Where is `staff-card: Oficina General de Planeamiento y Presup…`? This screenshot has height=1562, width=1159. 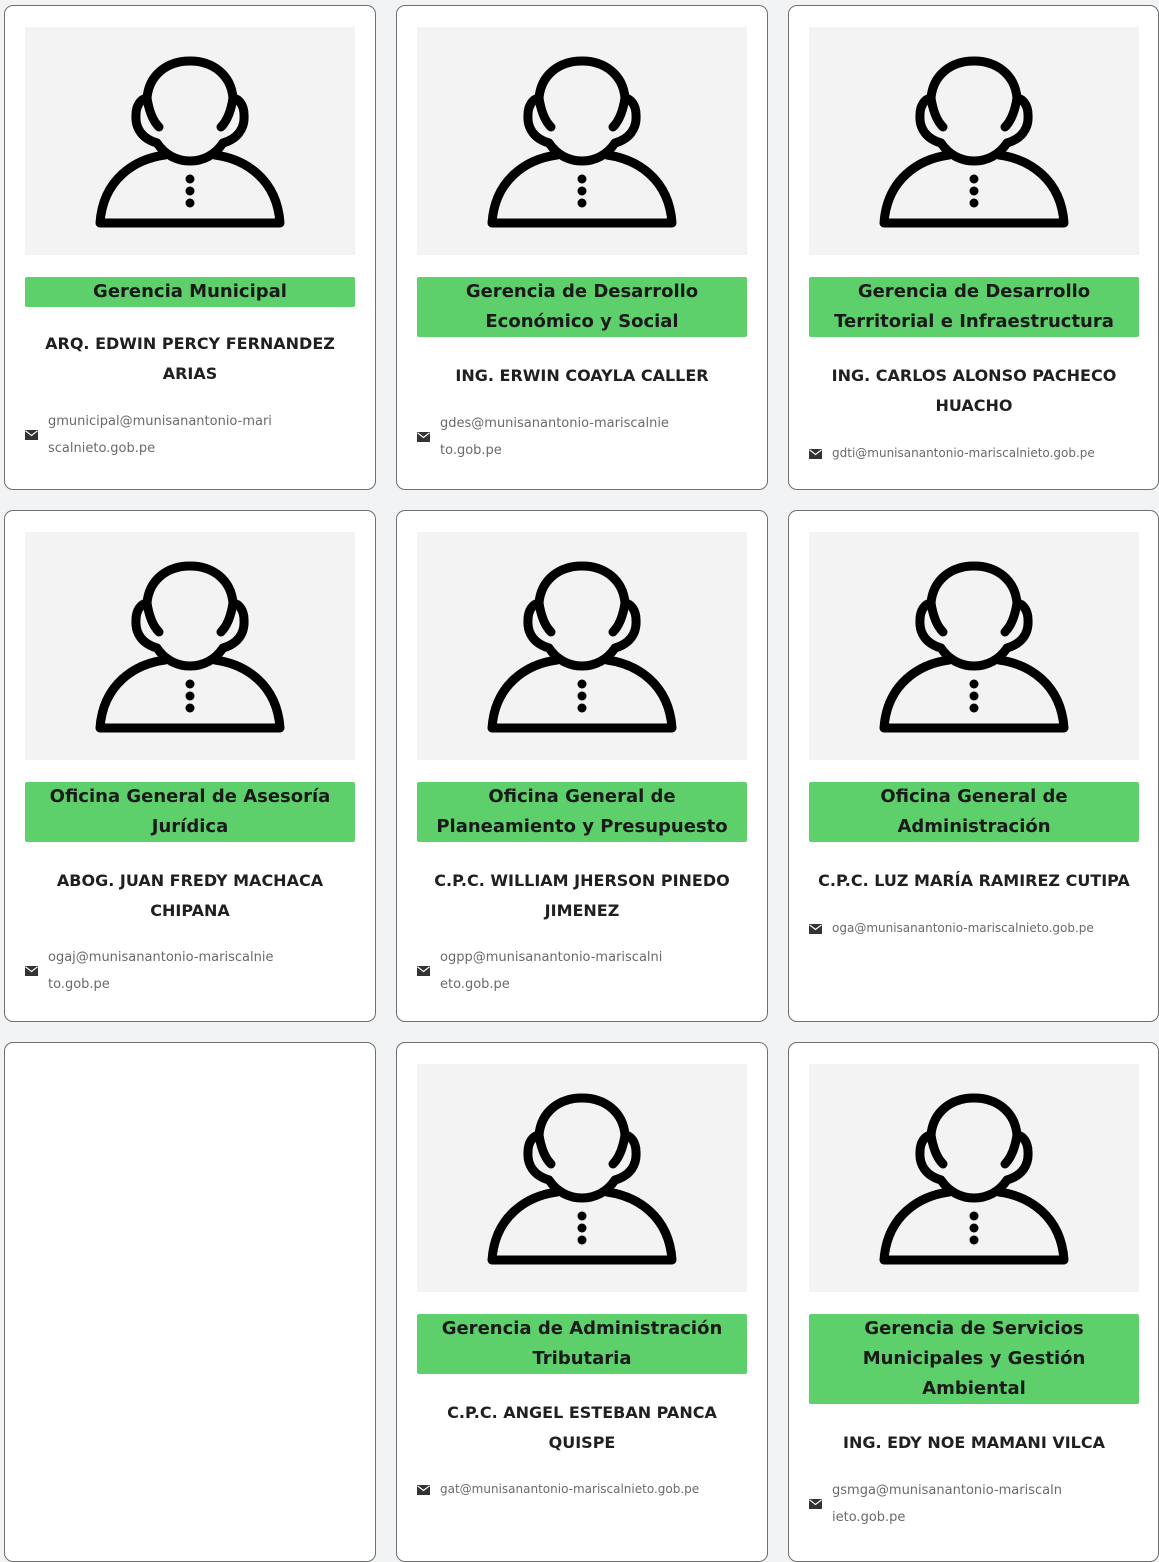
staff-card: Oficina General de Planeamiento y Presup… is located at coordinates (582, 766).